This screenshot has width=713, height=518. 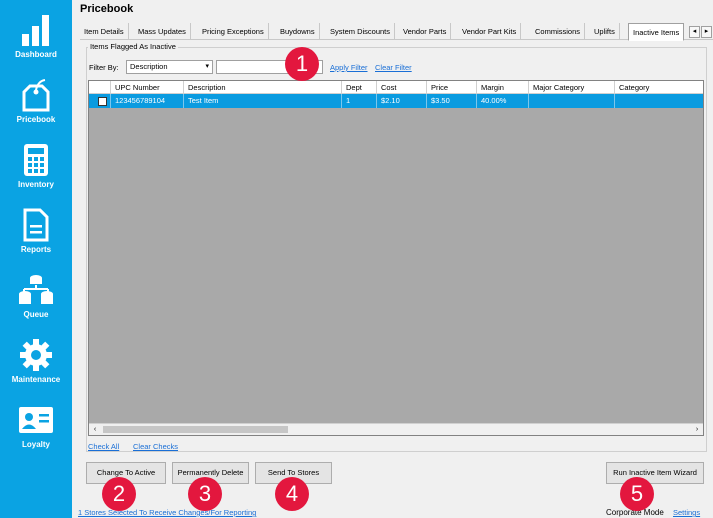 What do you see at coordinates (36, 420) in the screenshot?
I see `id-card-icon` at bounding box center [36, 420].